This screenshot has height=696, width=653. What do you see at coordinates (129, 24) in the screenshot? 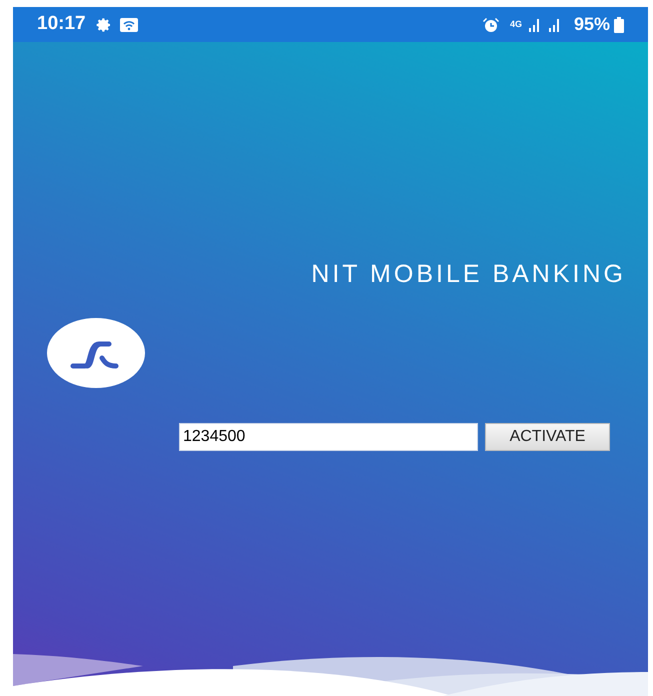
I see `wifi-icon` at bounding box center [129, 24].